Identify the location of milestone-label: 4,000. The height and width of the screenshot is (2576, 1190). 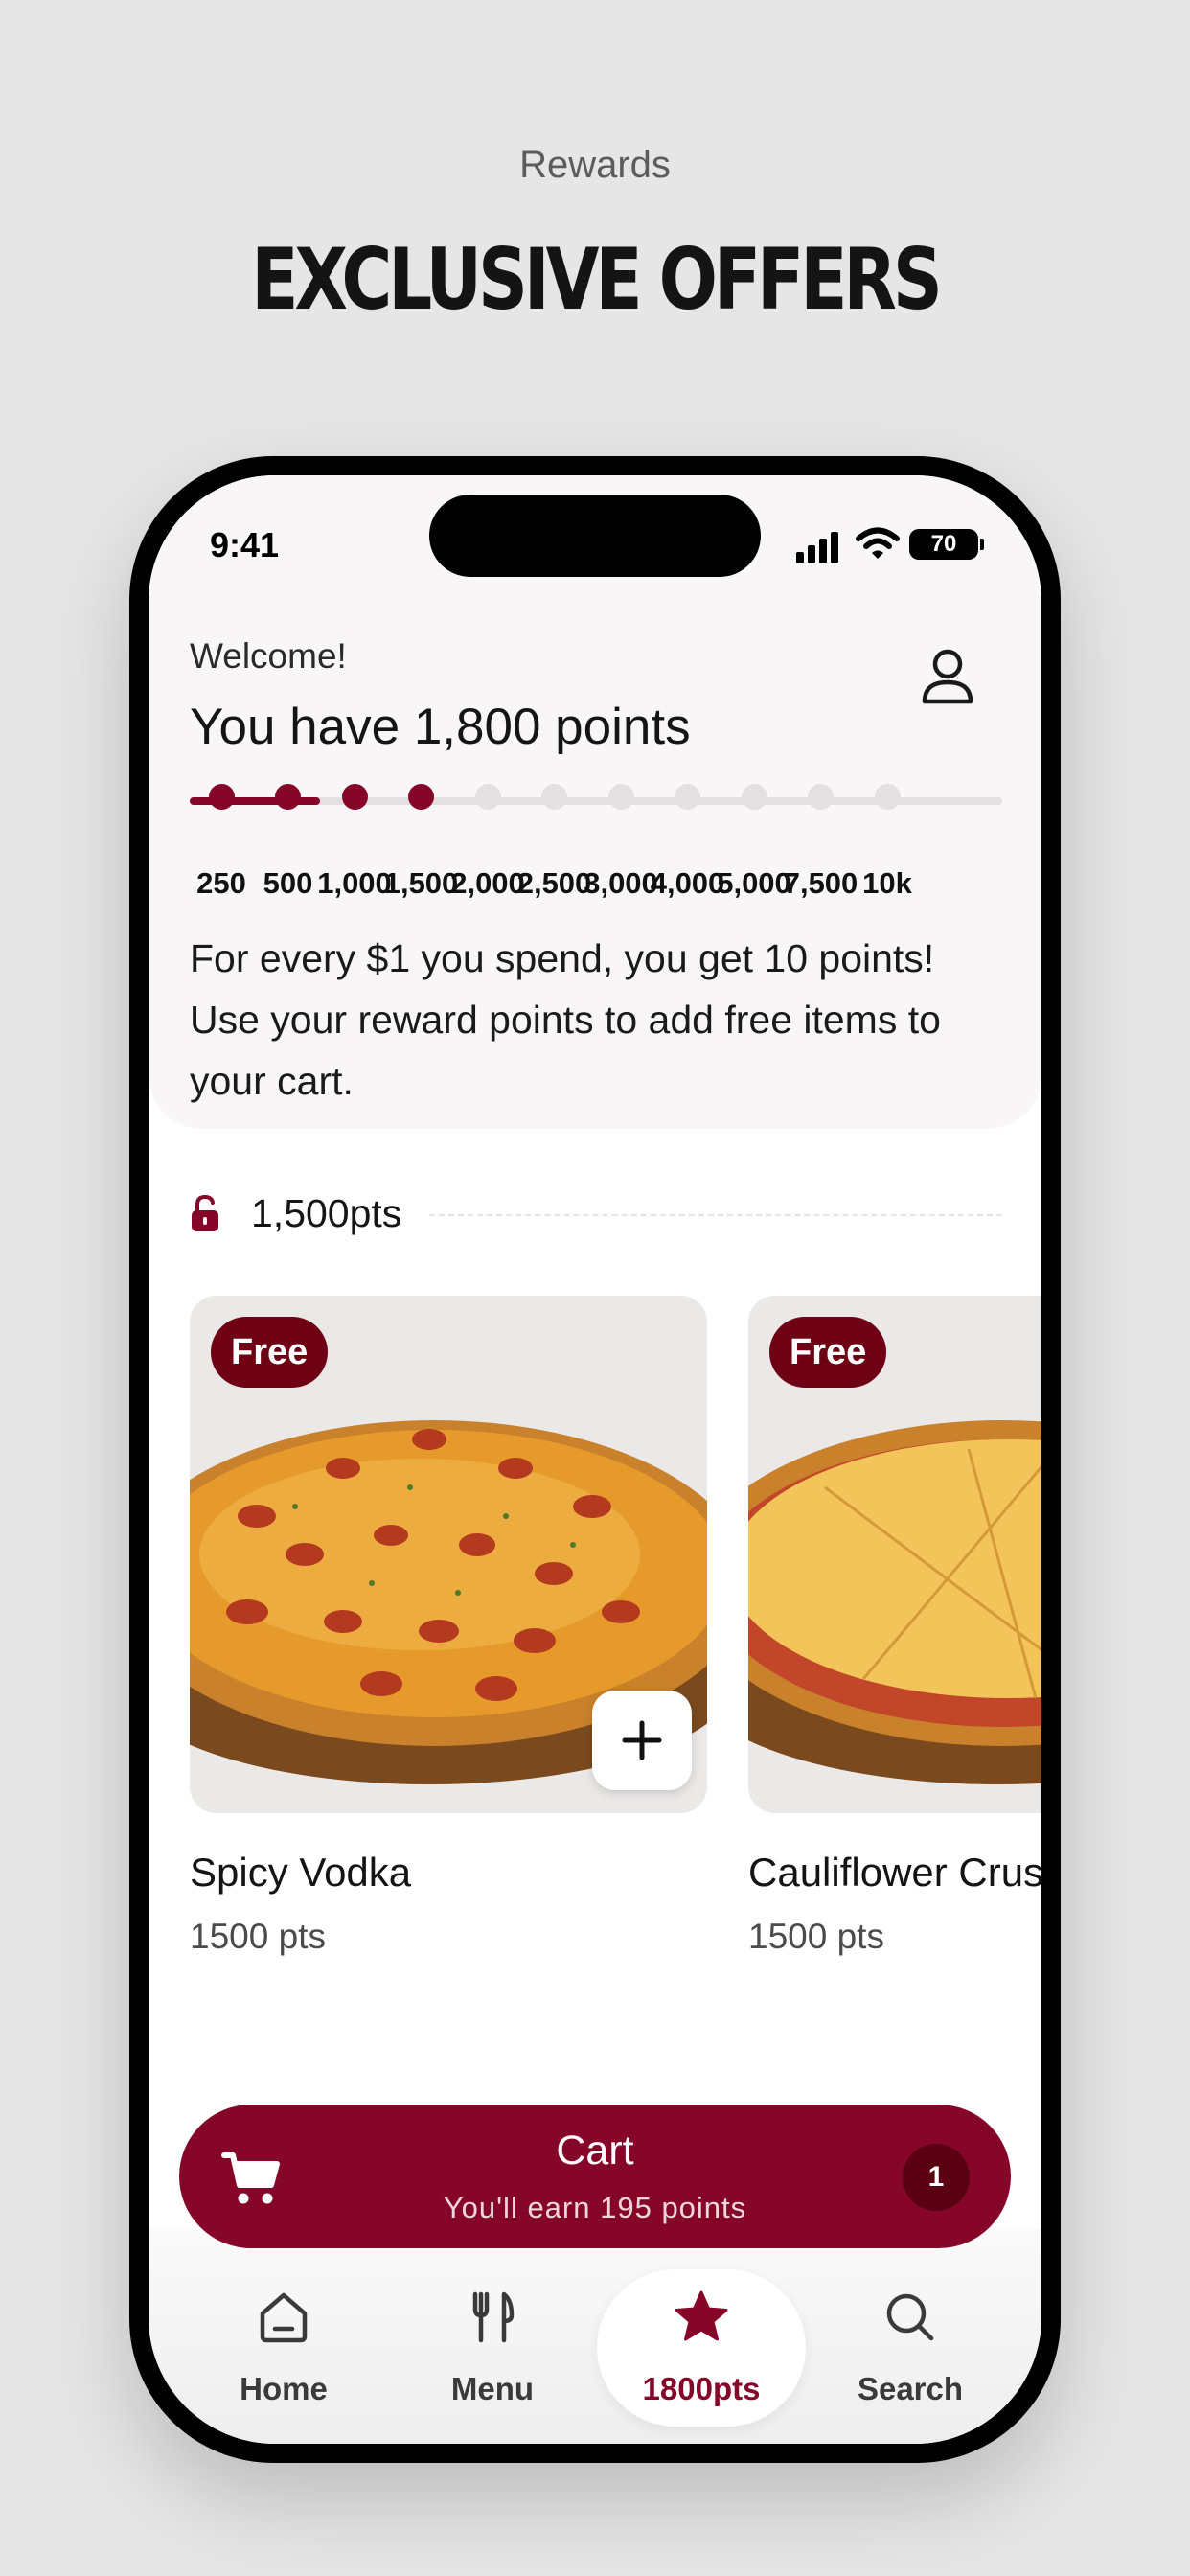
(687, 883).